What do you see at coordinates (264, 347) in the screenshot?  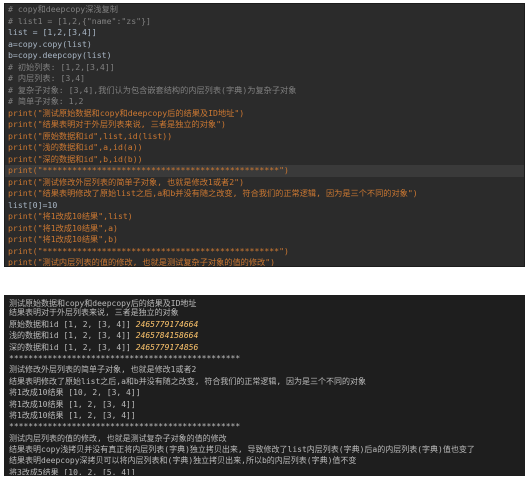 I see `console-line: 深的数据和id [1, 2, [3, 4]] 2465779174856` at bounding box center [264, 347].